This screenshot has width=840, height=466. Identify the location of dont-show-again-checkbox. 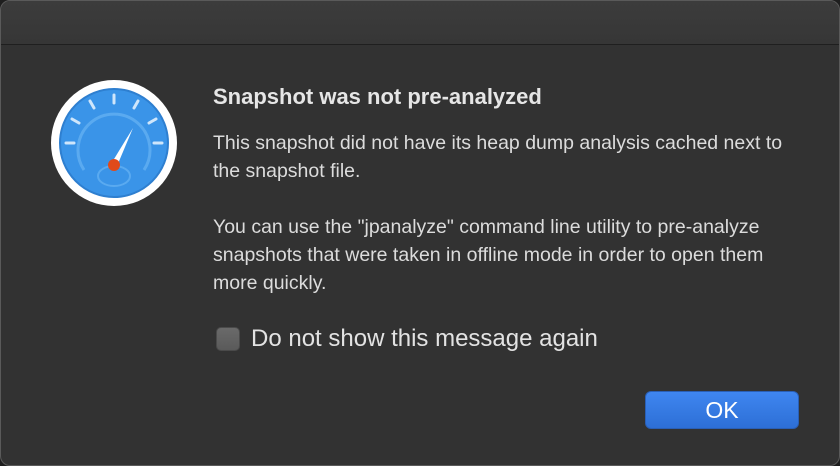
(228, 339).